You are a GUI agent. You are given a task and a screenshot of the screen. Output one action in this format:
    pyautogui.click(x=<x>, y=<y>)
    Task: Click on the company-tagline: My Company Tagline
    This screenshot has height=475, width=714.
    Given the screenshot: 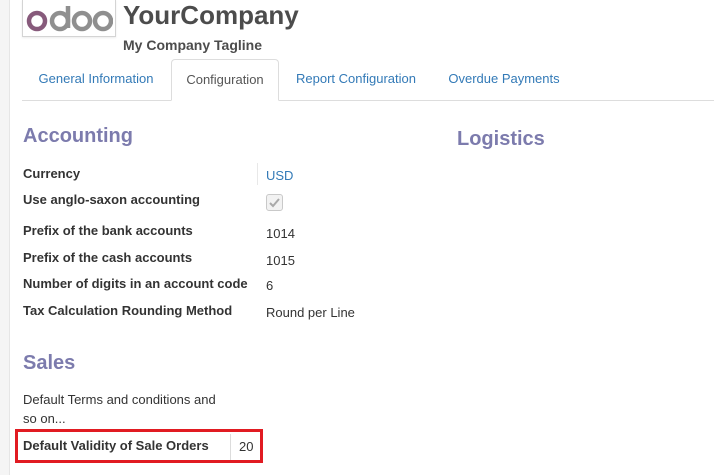 What is the action you would take?
    pyautogui.click(x=192, y=45)
    